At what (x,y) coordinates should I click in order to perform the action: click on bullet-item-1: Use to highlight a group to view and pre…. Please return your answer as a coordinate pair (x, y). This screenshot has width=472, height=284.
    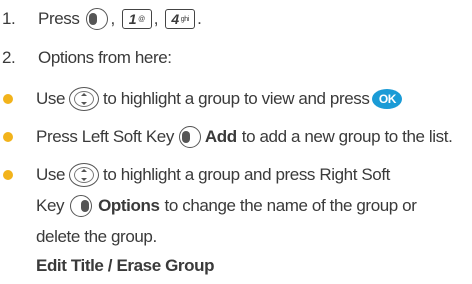
    Looking at the image, I should click on (202, 99).